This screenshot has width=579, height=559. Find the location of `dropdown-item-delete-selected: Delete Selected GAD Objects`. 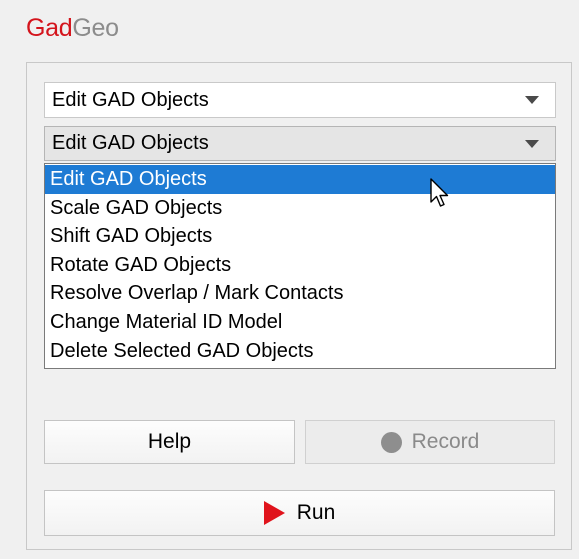

dropdown-item-delete-selected: Delete Selected GAD Objects is located at coordinates (300, 351).